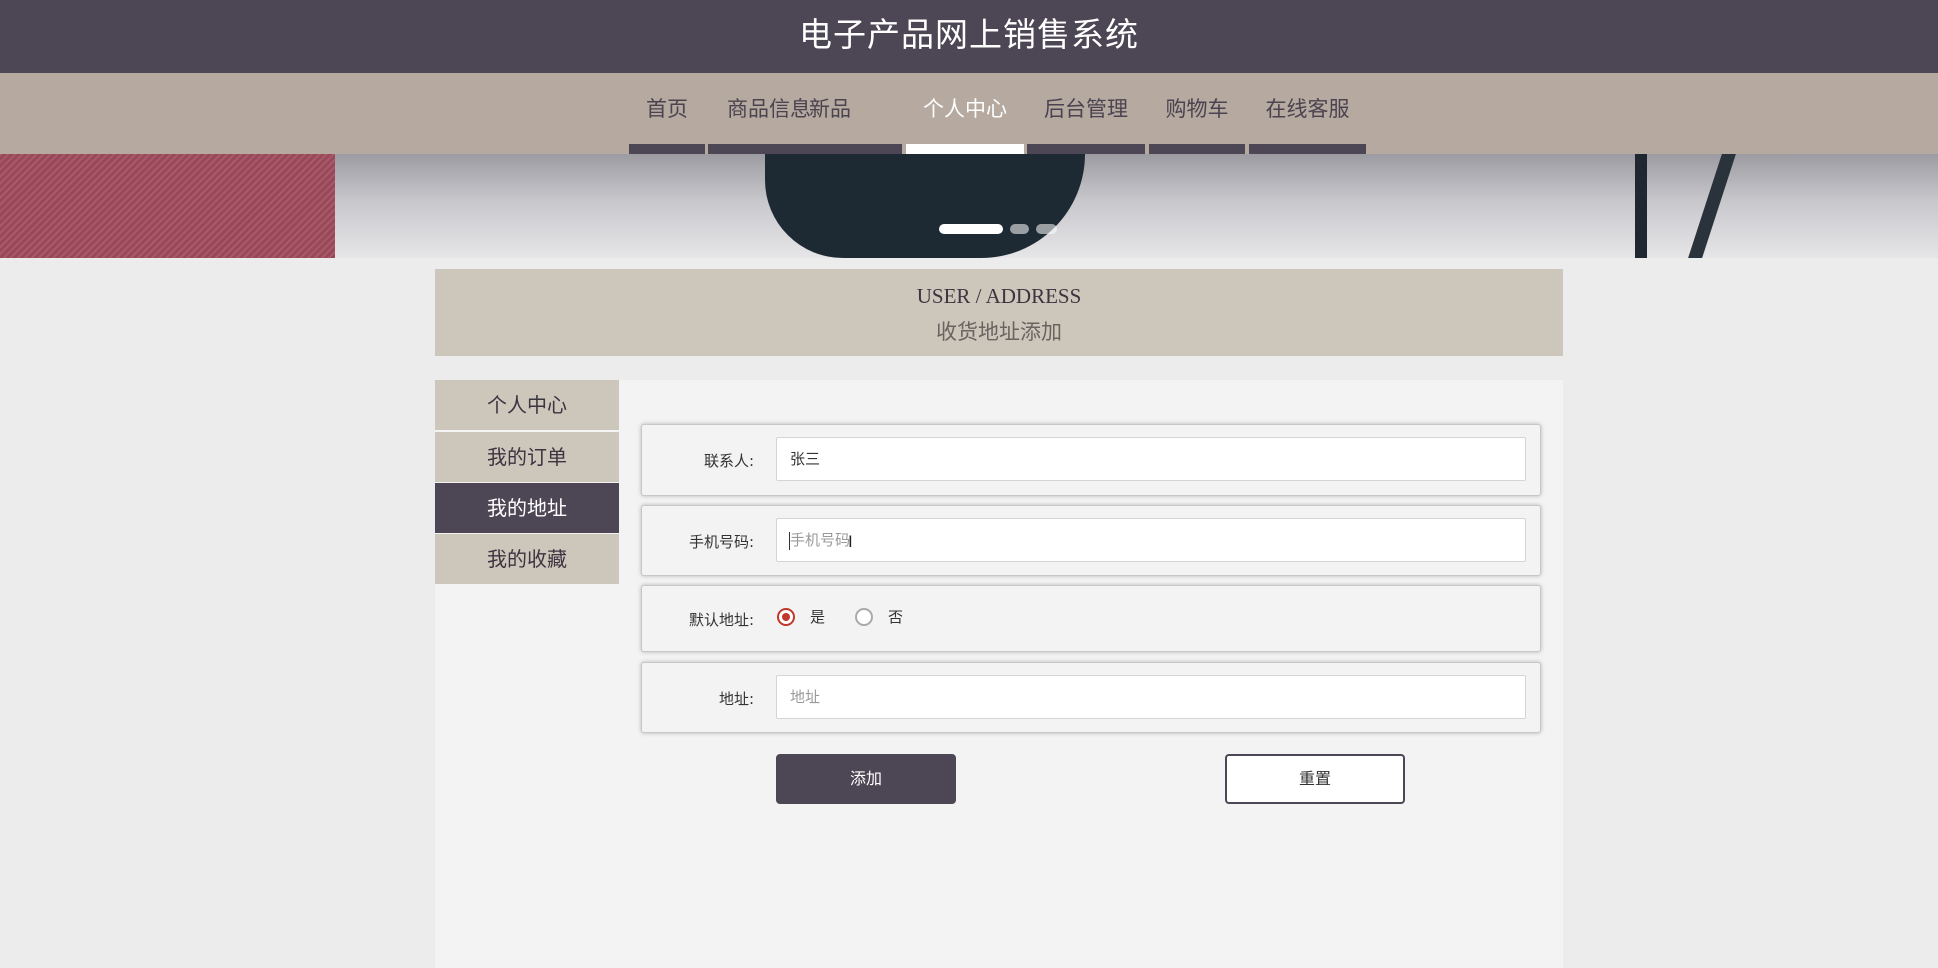 The image size is (1938, 968). What do you see at coordinates (969, 206) in the screenshot?
I see `hero-carousel` at bounding box center [969, 206].